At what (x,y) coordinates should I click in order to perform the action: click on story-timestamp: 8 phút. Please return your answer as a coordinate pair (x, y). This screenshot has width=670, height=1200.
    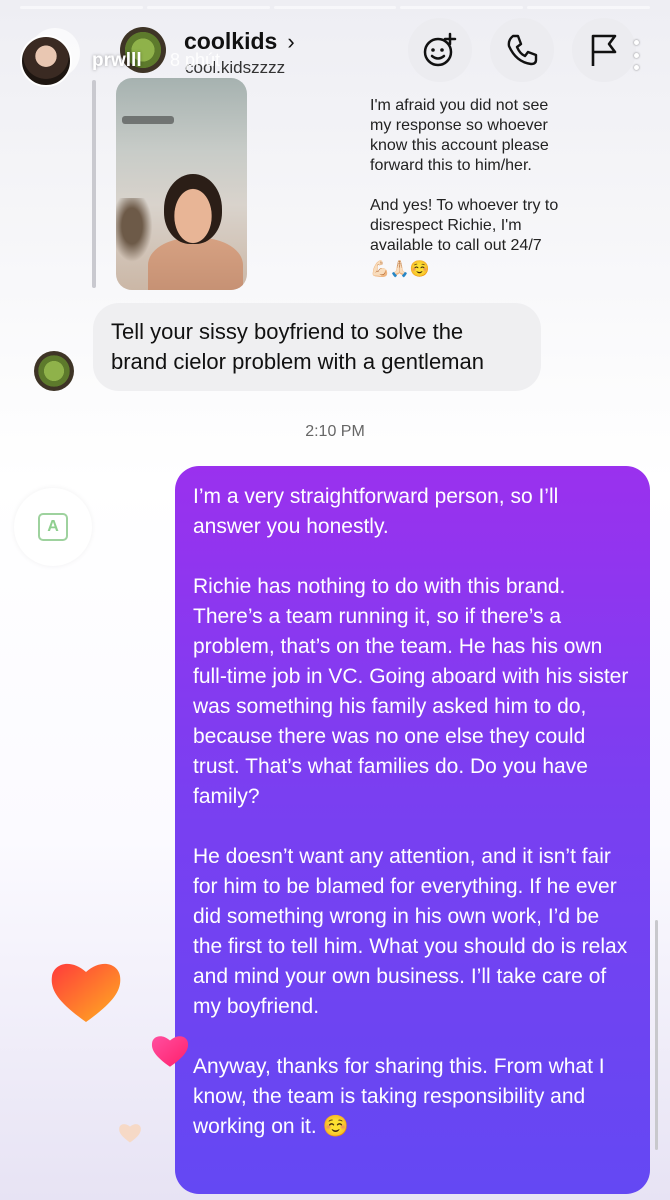
    Looking at the image, I should click on (195, 60).